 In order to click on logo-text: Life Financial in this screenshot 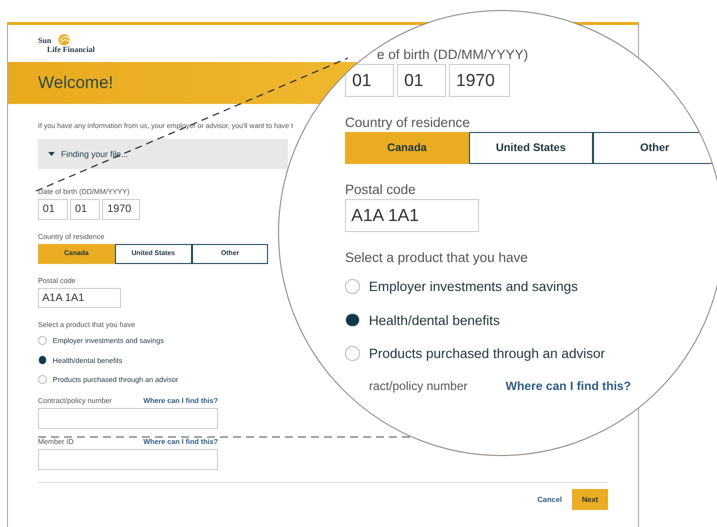, I will do `click(70, 49)`.